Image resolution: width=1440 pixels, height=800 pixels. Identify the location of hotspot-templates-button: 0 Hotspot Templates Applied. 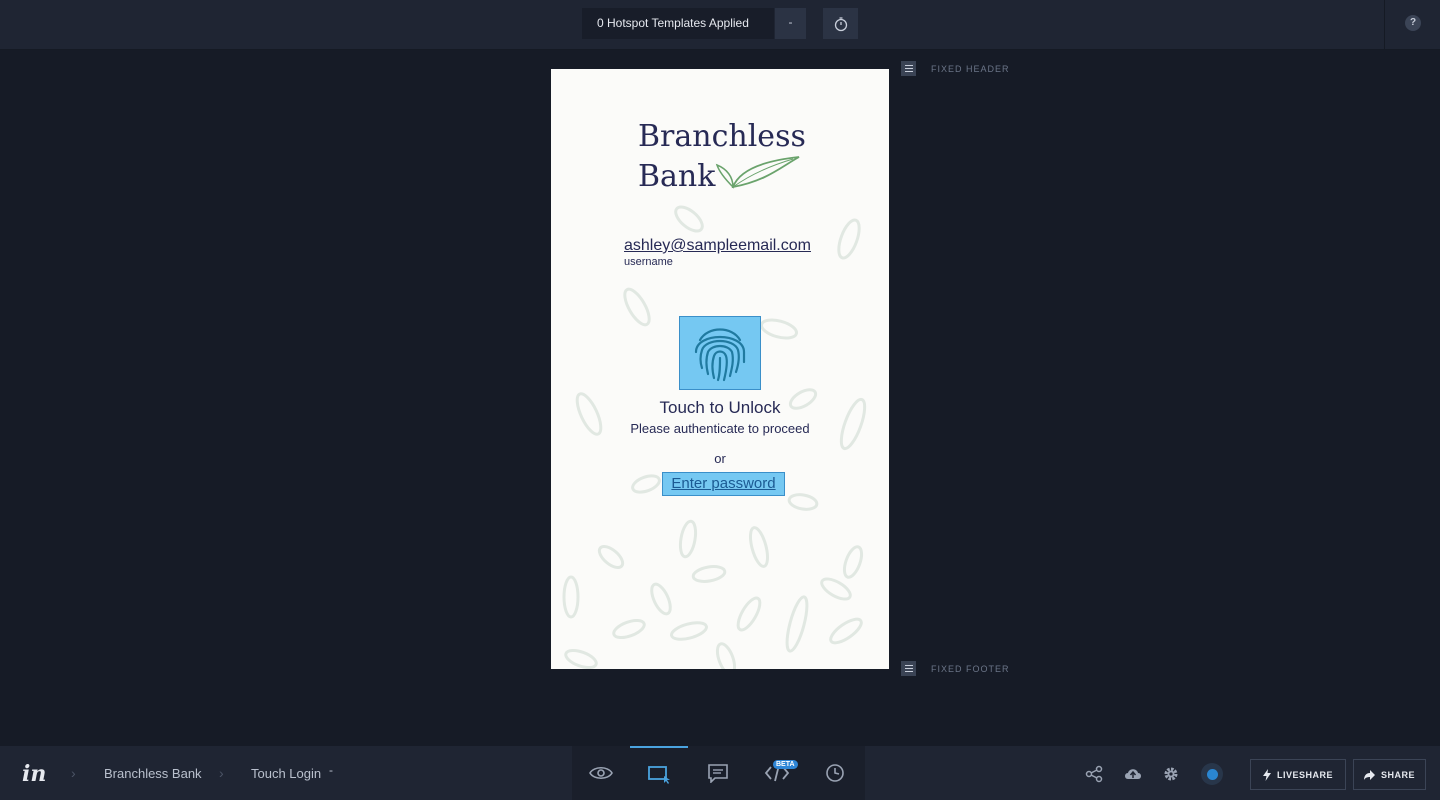
(678, 23).